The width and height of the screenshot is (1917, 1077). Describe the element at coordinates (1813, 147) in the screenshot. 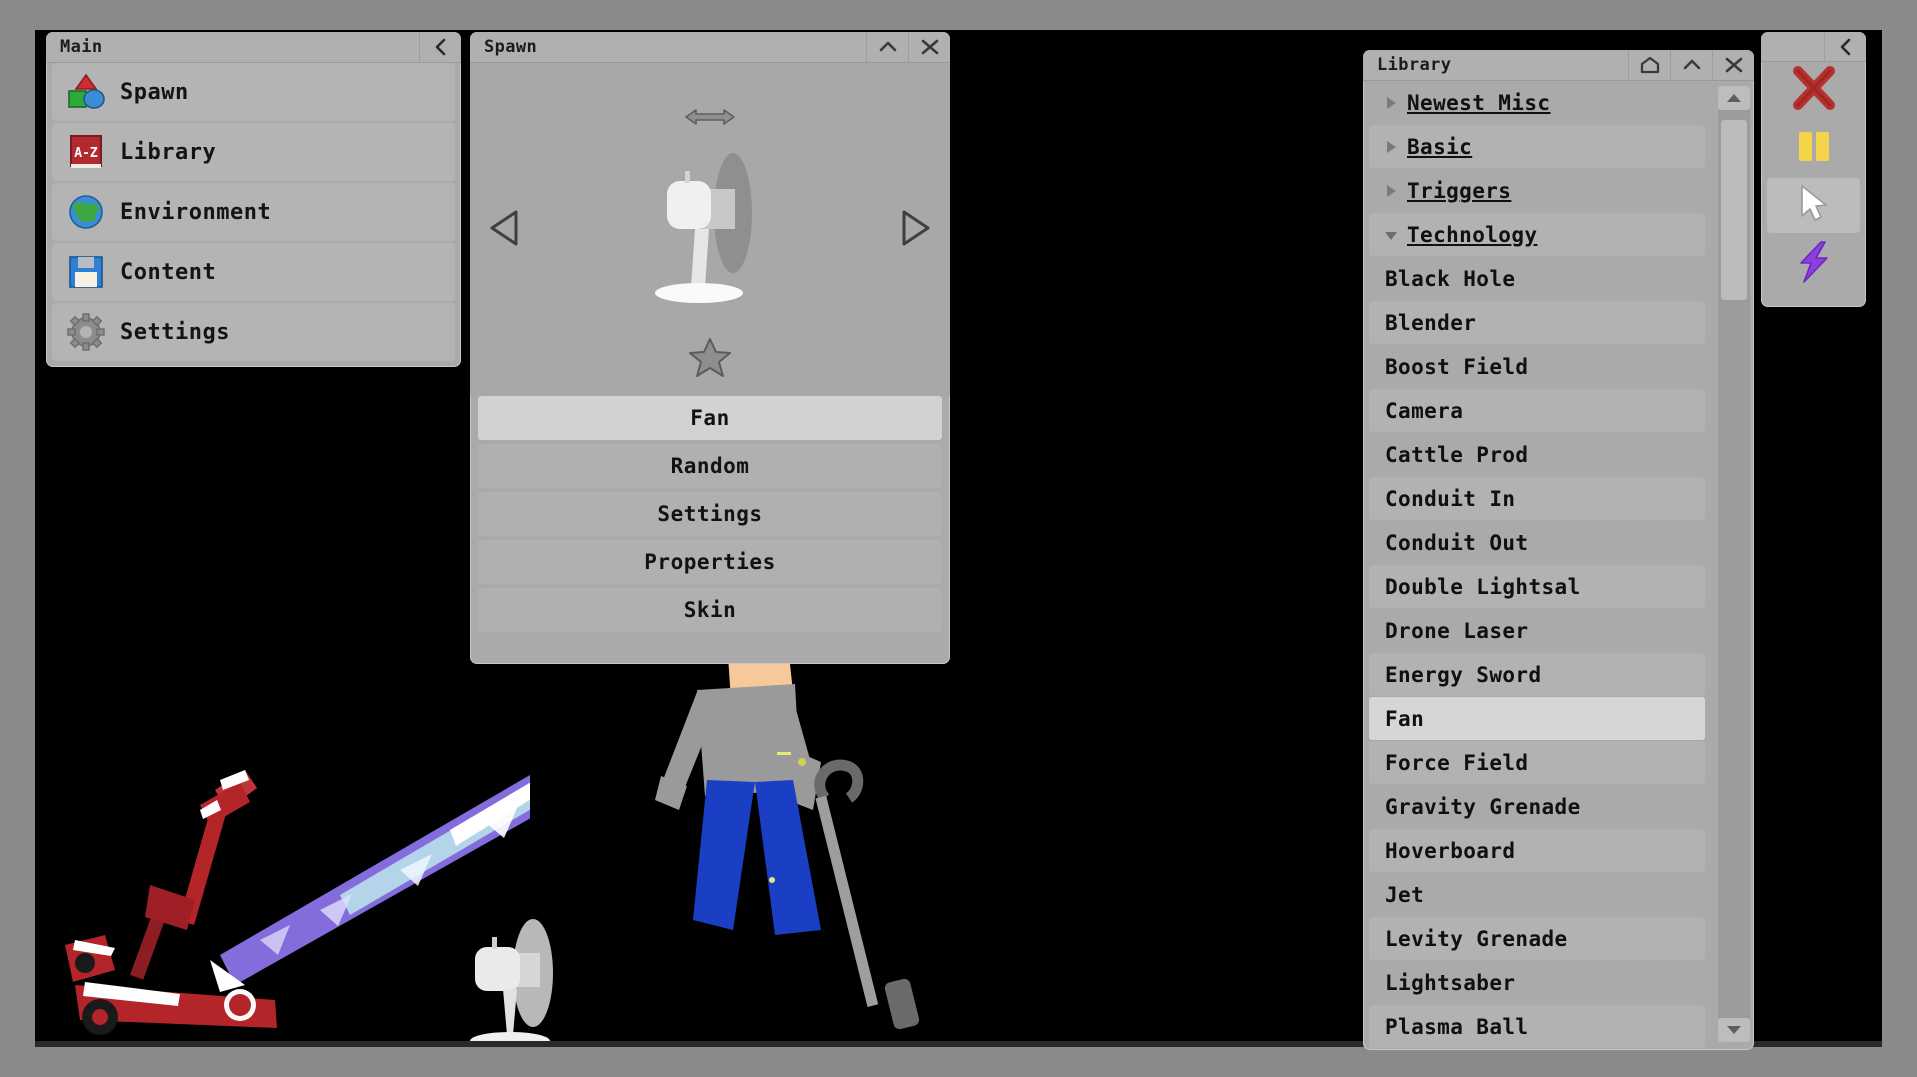

I see `pause-tool-button` at that location.